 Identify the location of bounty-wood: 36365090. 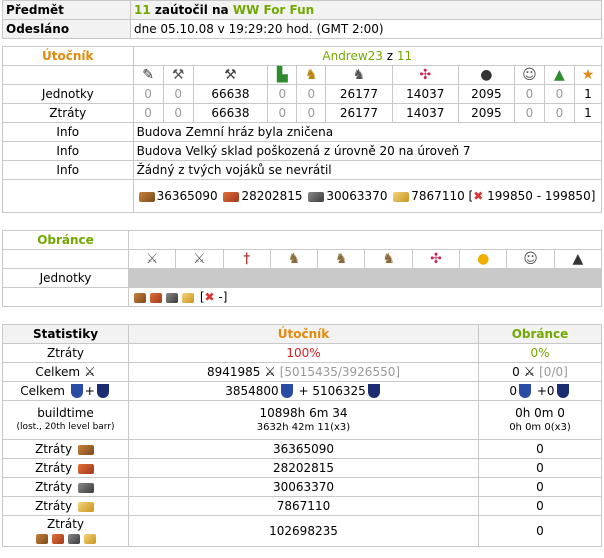
(187, 196).